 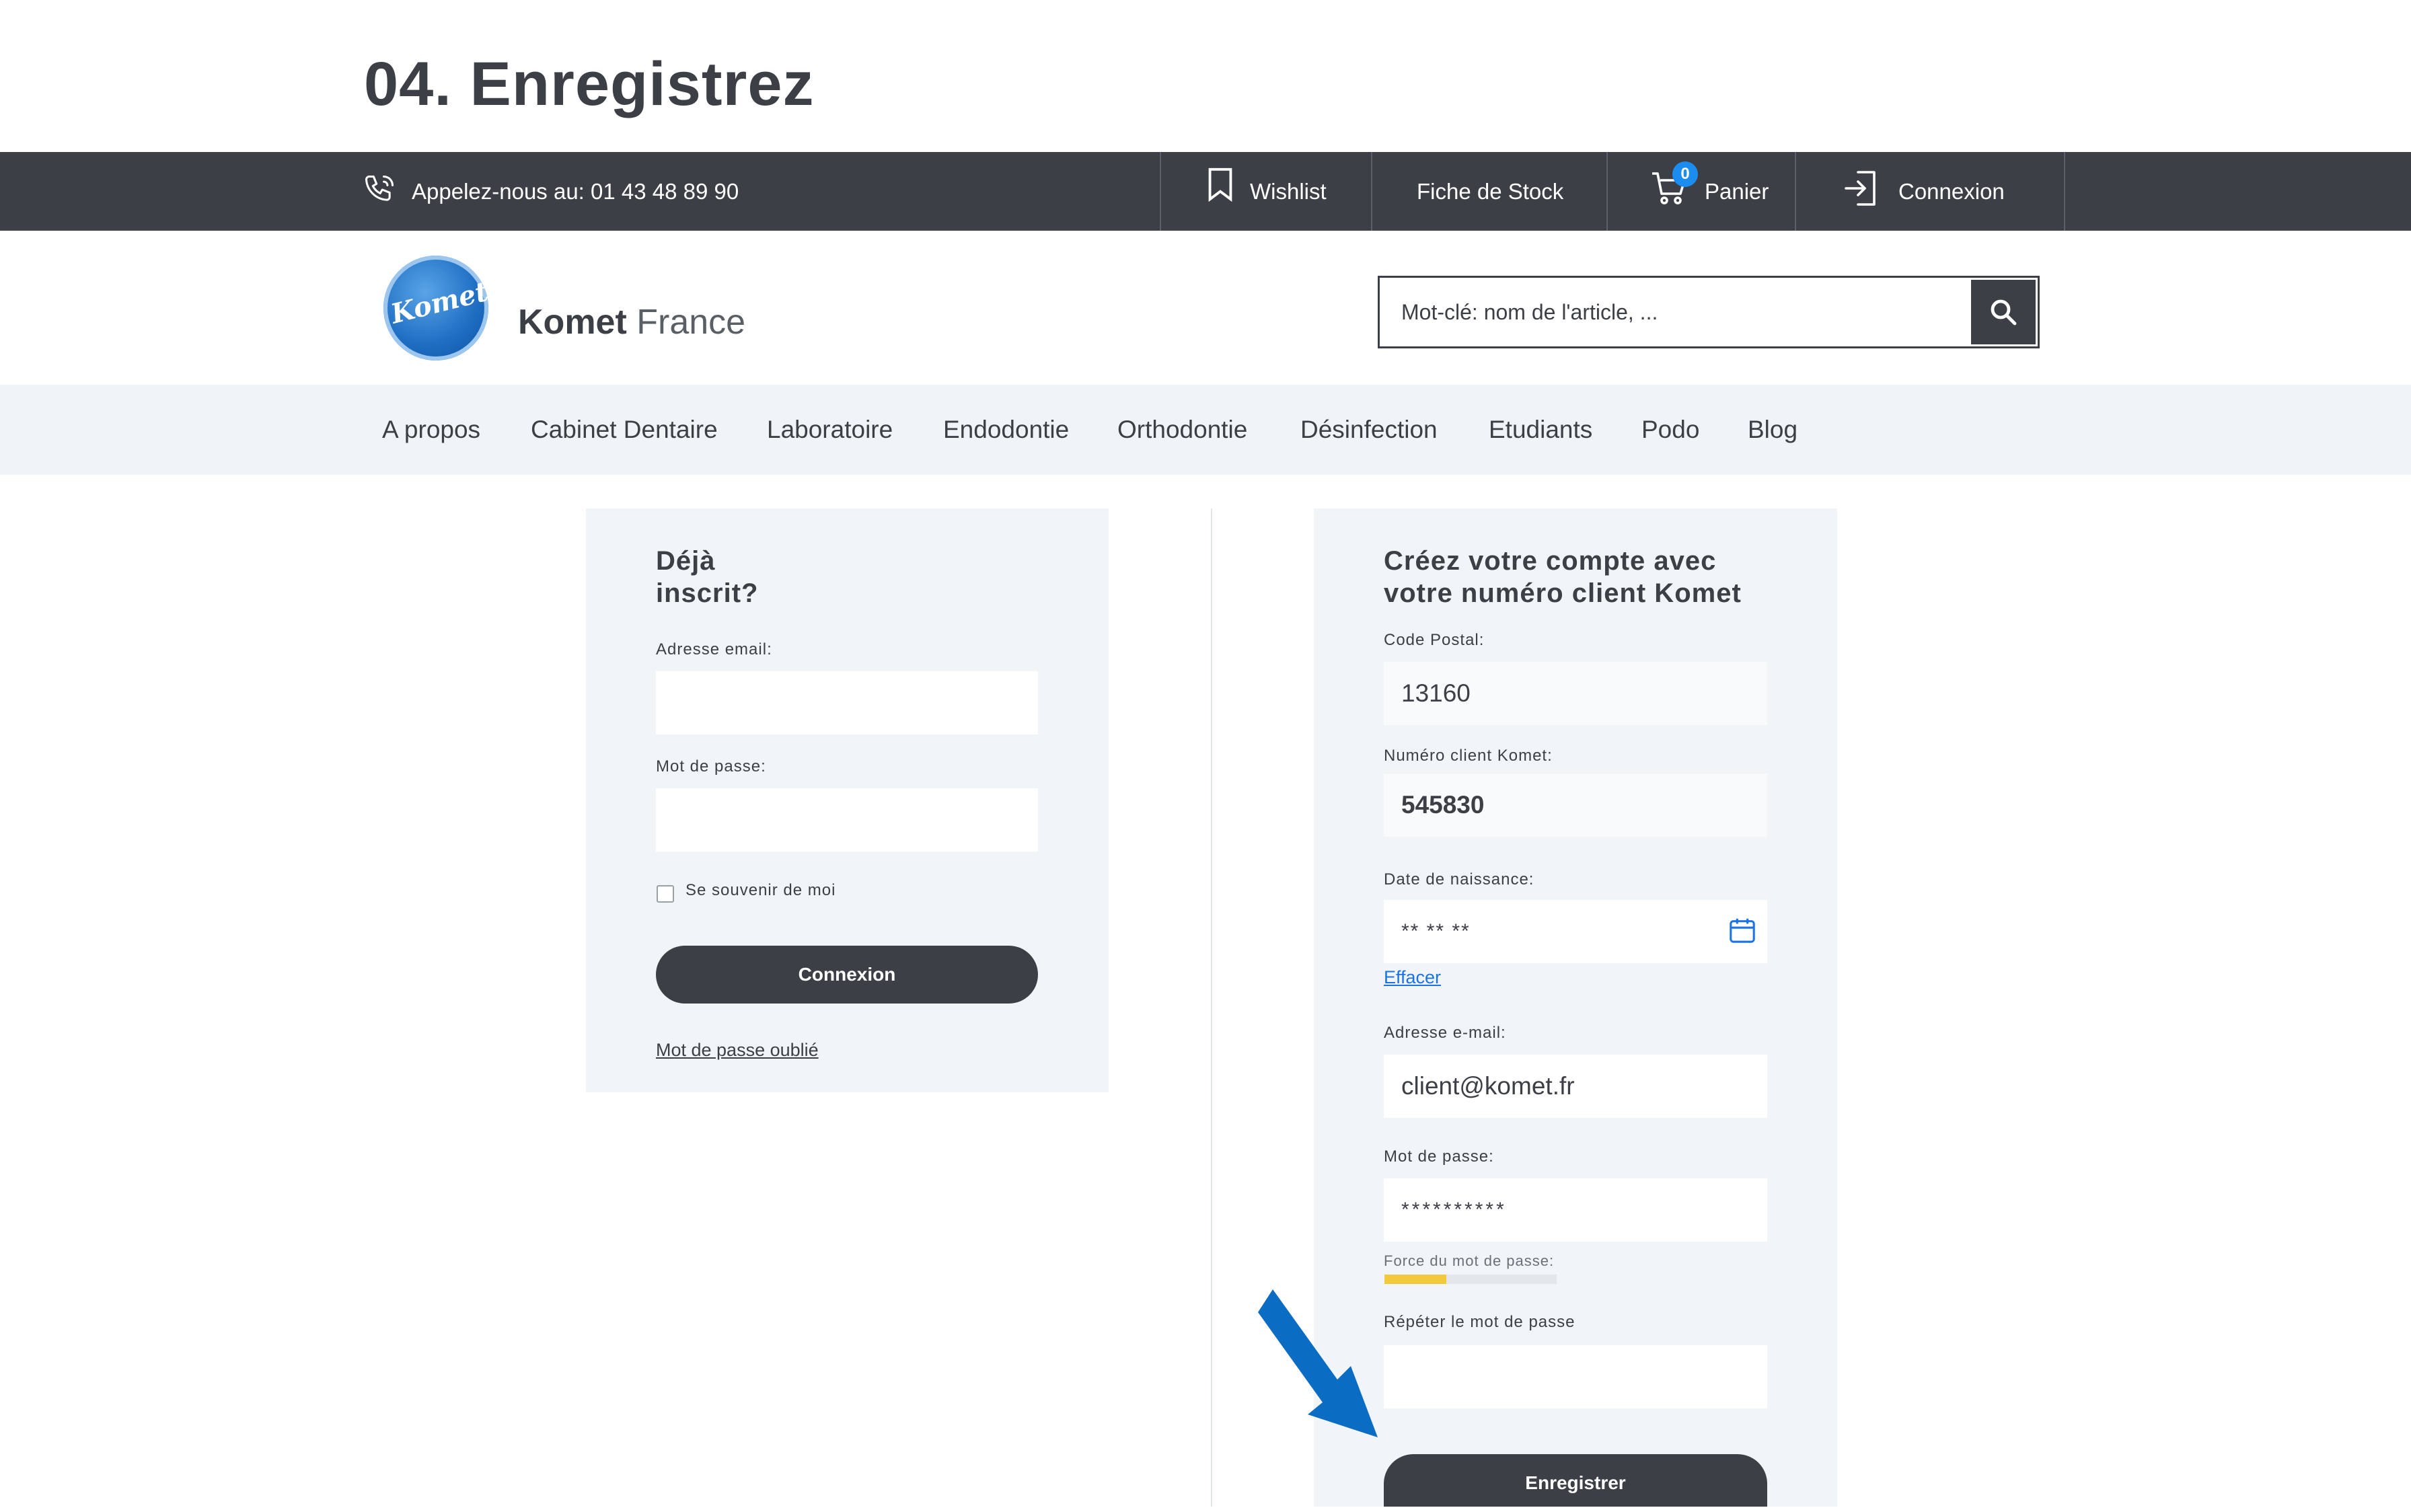 I want to click on stock-label: Fiche de Stock, so click(x=1491, y=191).